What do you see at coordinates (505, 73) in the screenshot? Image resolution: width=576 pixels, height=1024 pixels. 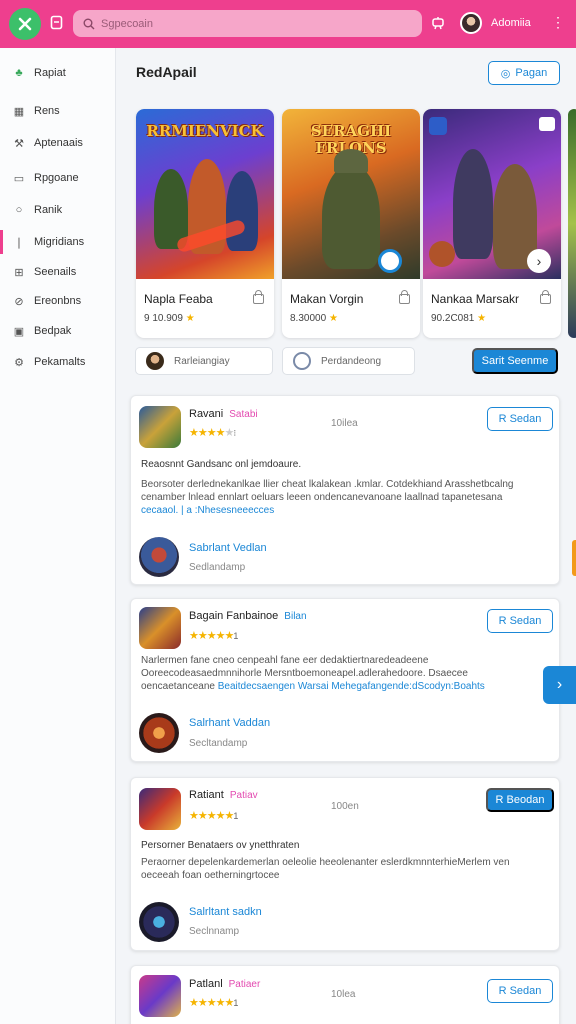 I see `eye-icon: ◎` at bounding box center [505, 73].